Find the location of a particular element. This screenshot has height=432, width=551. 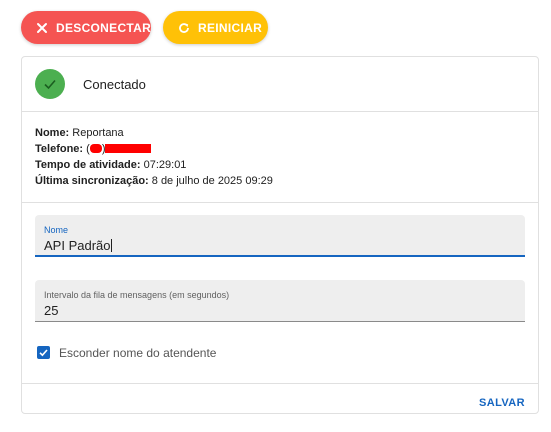

info-uptime-value: 07:29:01 is located at coordinates (165, 165).